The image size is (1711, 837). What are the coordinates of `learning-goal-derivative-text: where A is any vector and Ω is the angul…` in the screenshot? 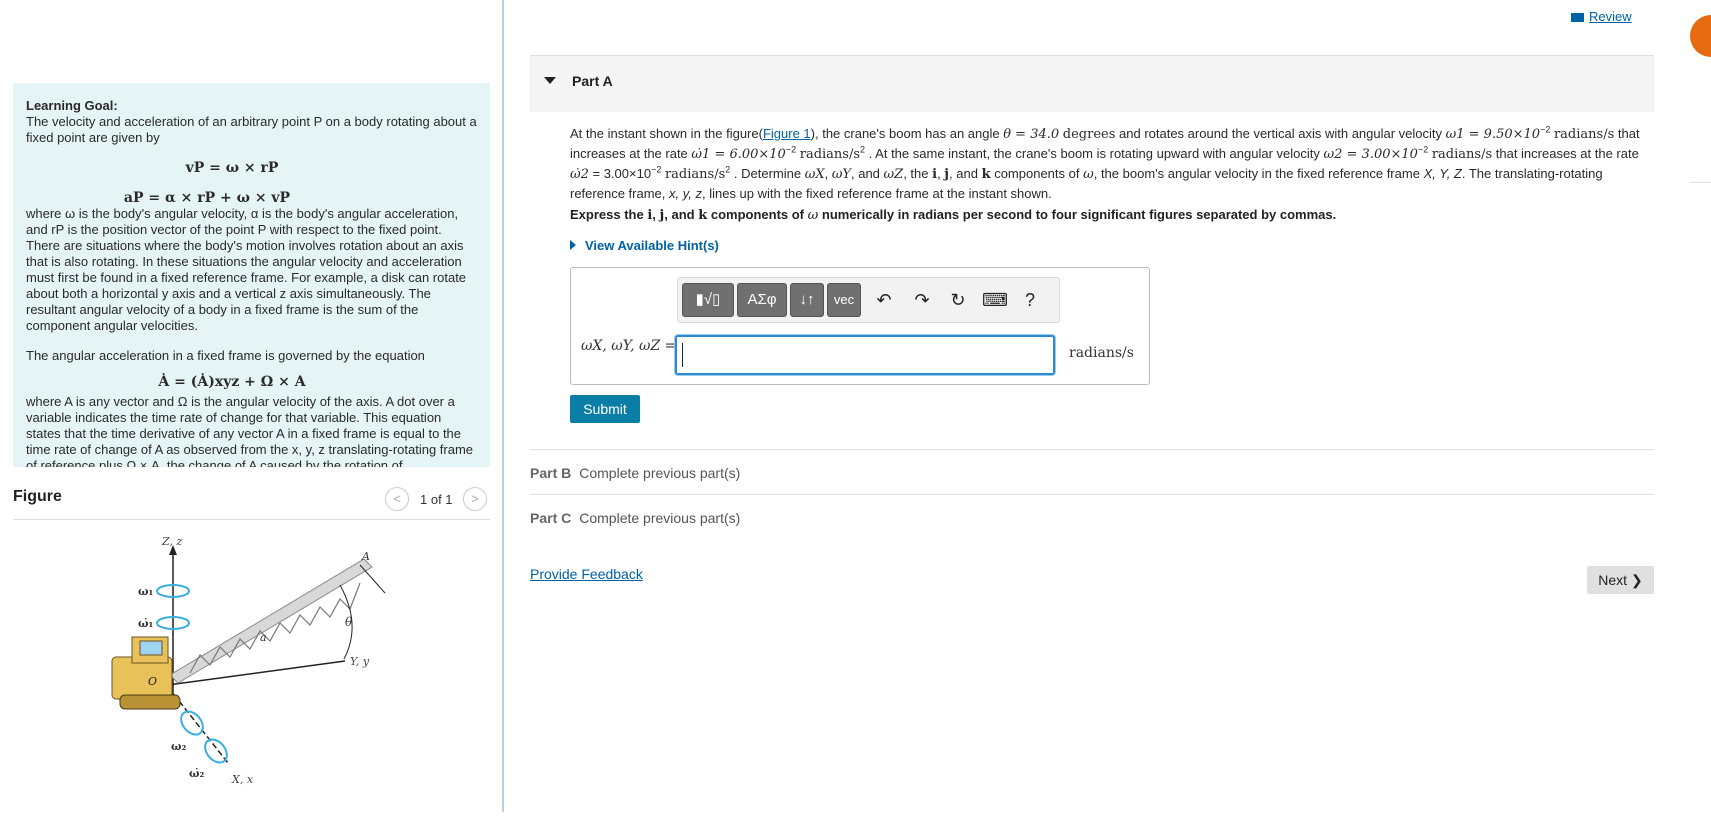 It's located at (250, 430).